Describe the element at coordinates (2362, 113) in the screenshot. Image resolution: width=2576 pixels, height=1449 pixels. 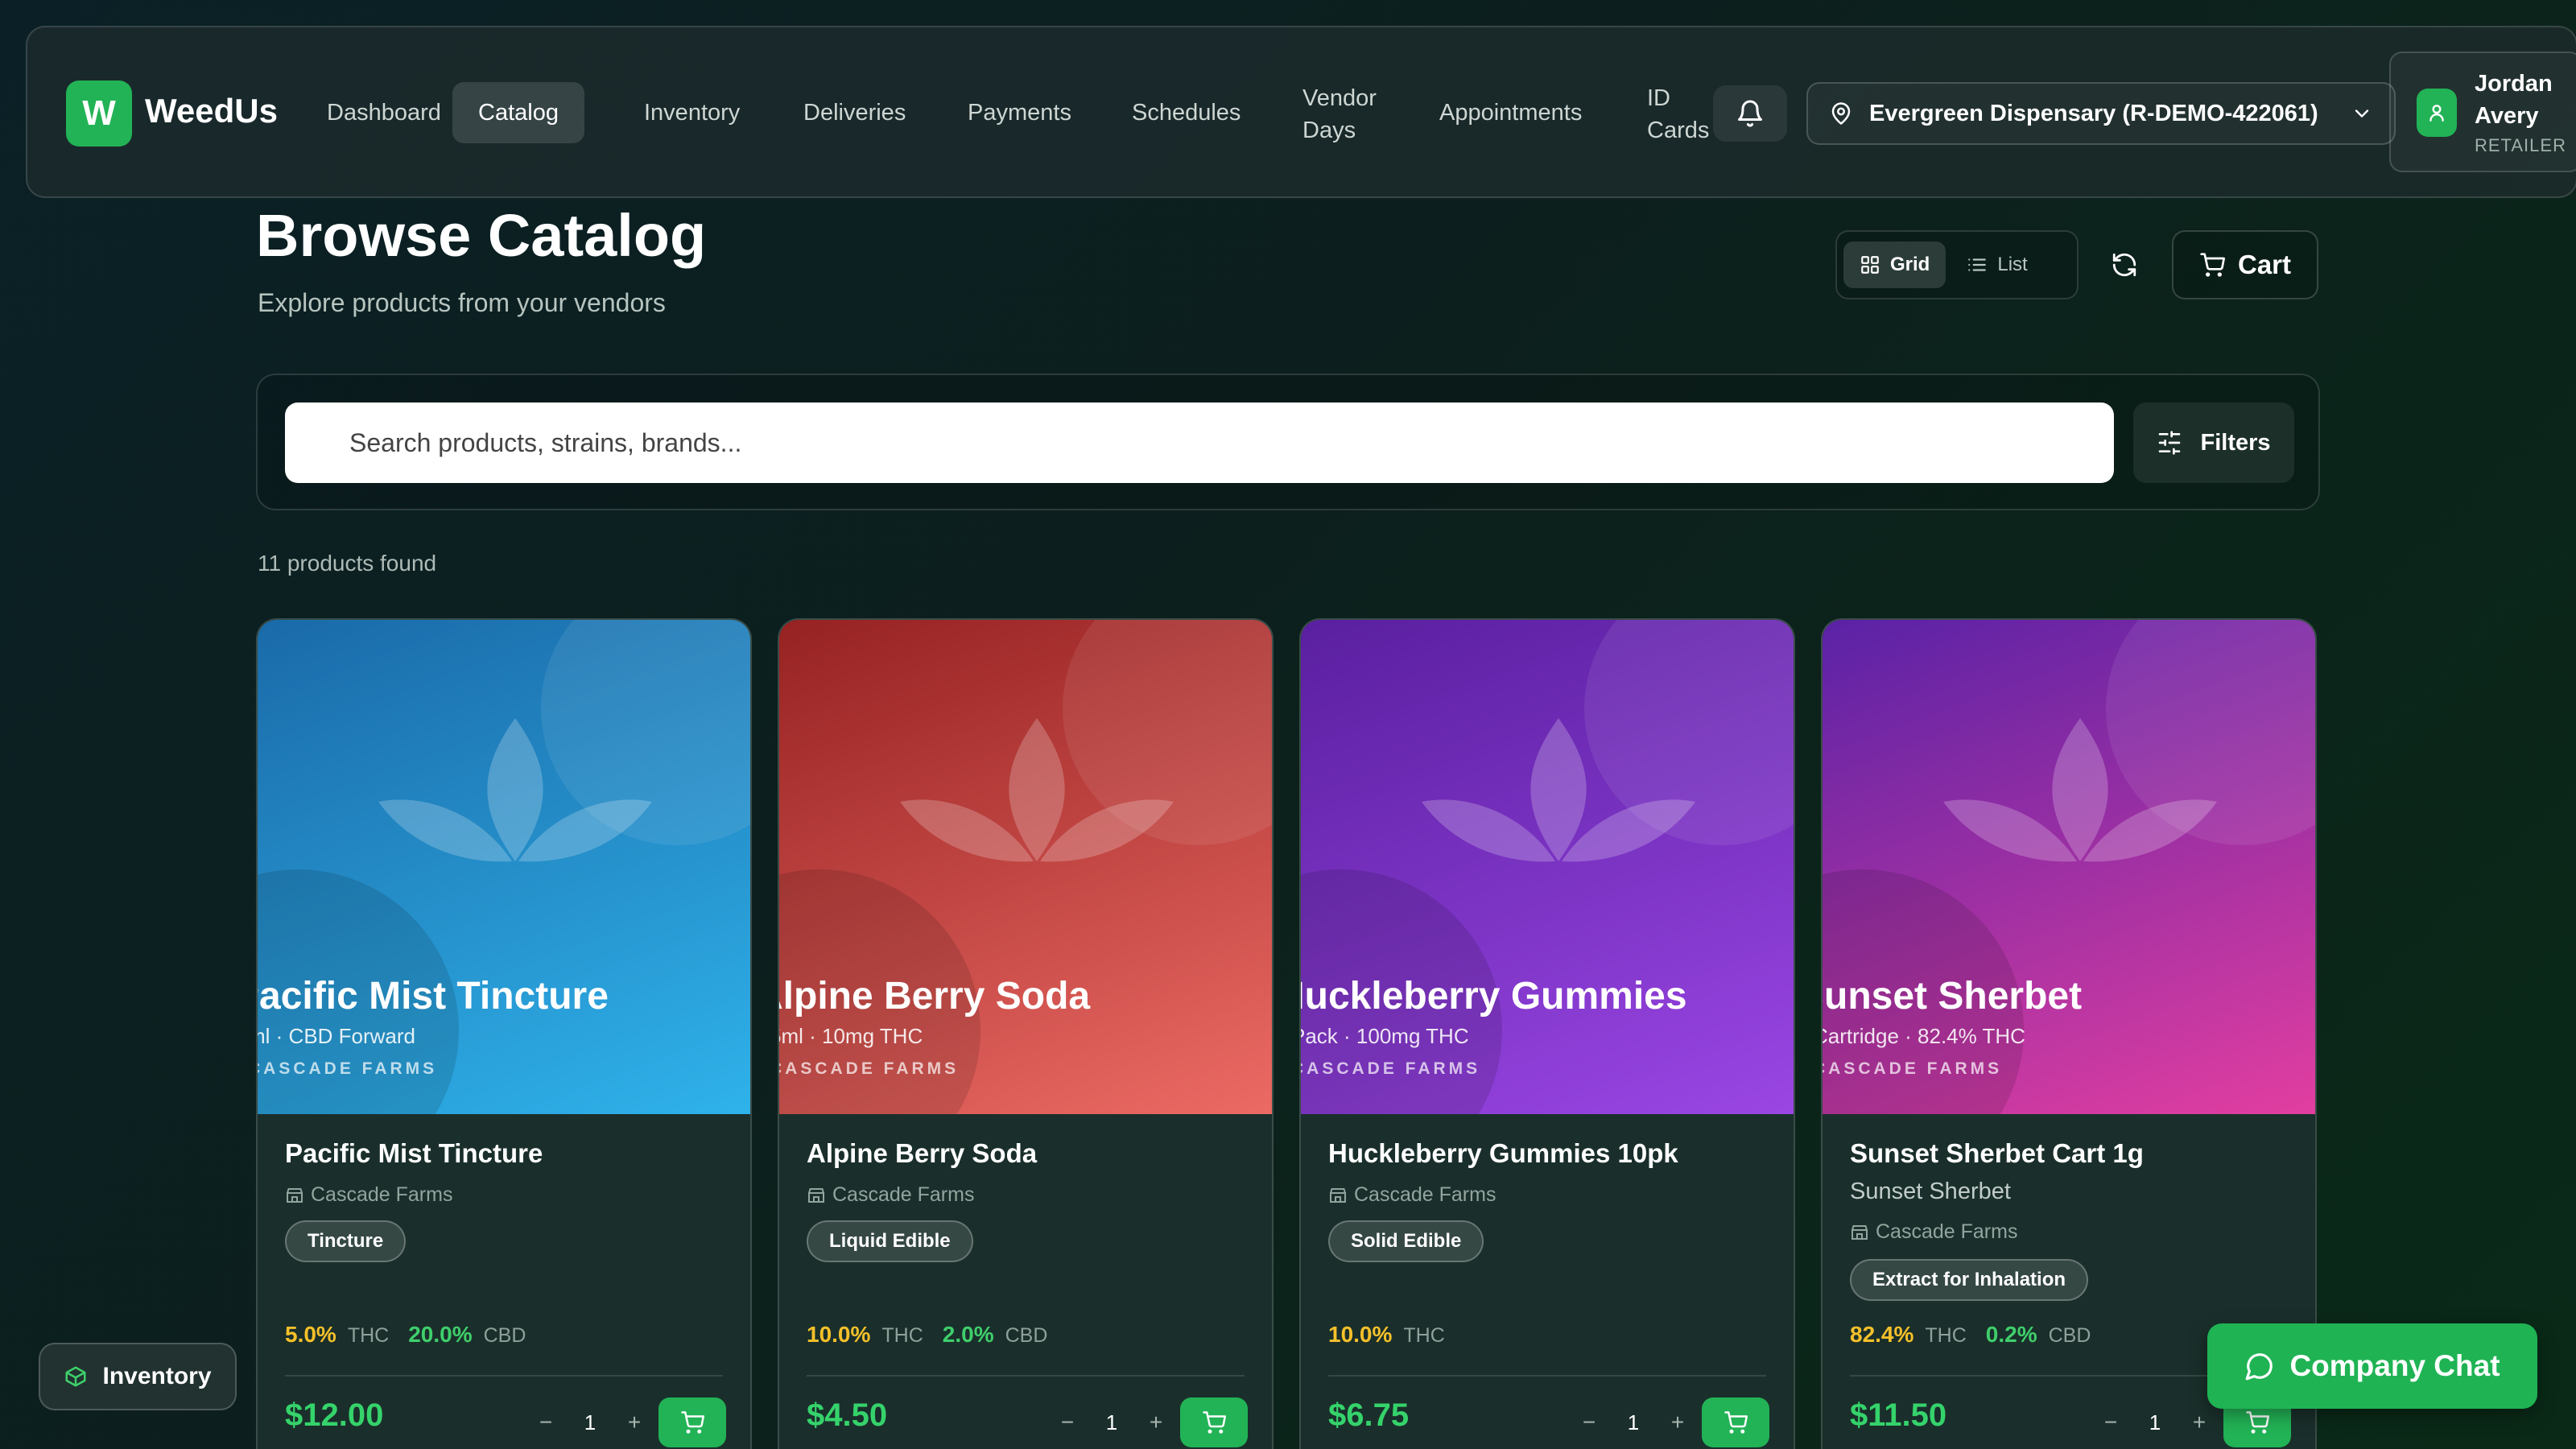
I see `chevron-down-icon` at that location.